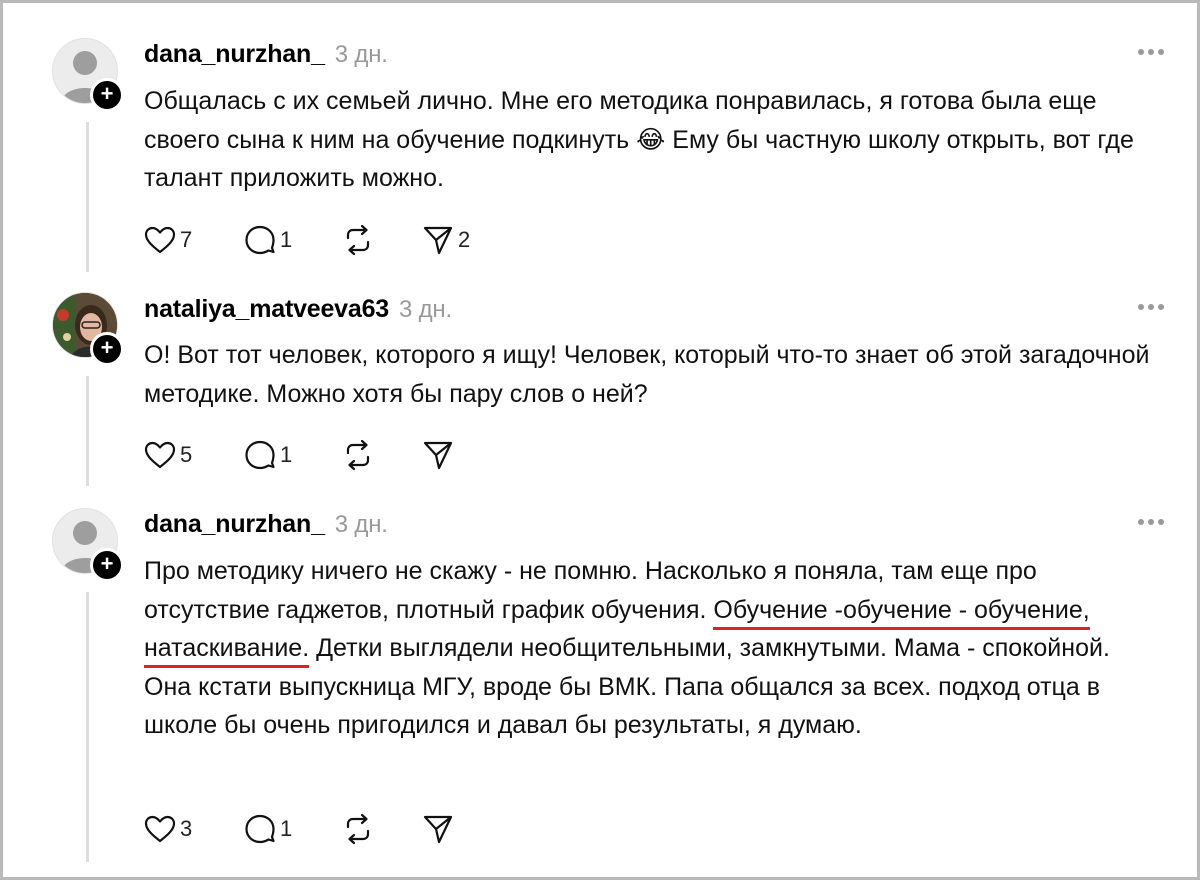 The height and width of the screenshot is (880, 1200). Describe the element at coordinates (464, 239) in the screenshot. I see `share-count: 2` at that location.